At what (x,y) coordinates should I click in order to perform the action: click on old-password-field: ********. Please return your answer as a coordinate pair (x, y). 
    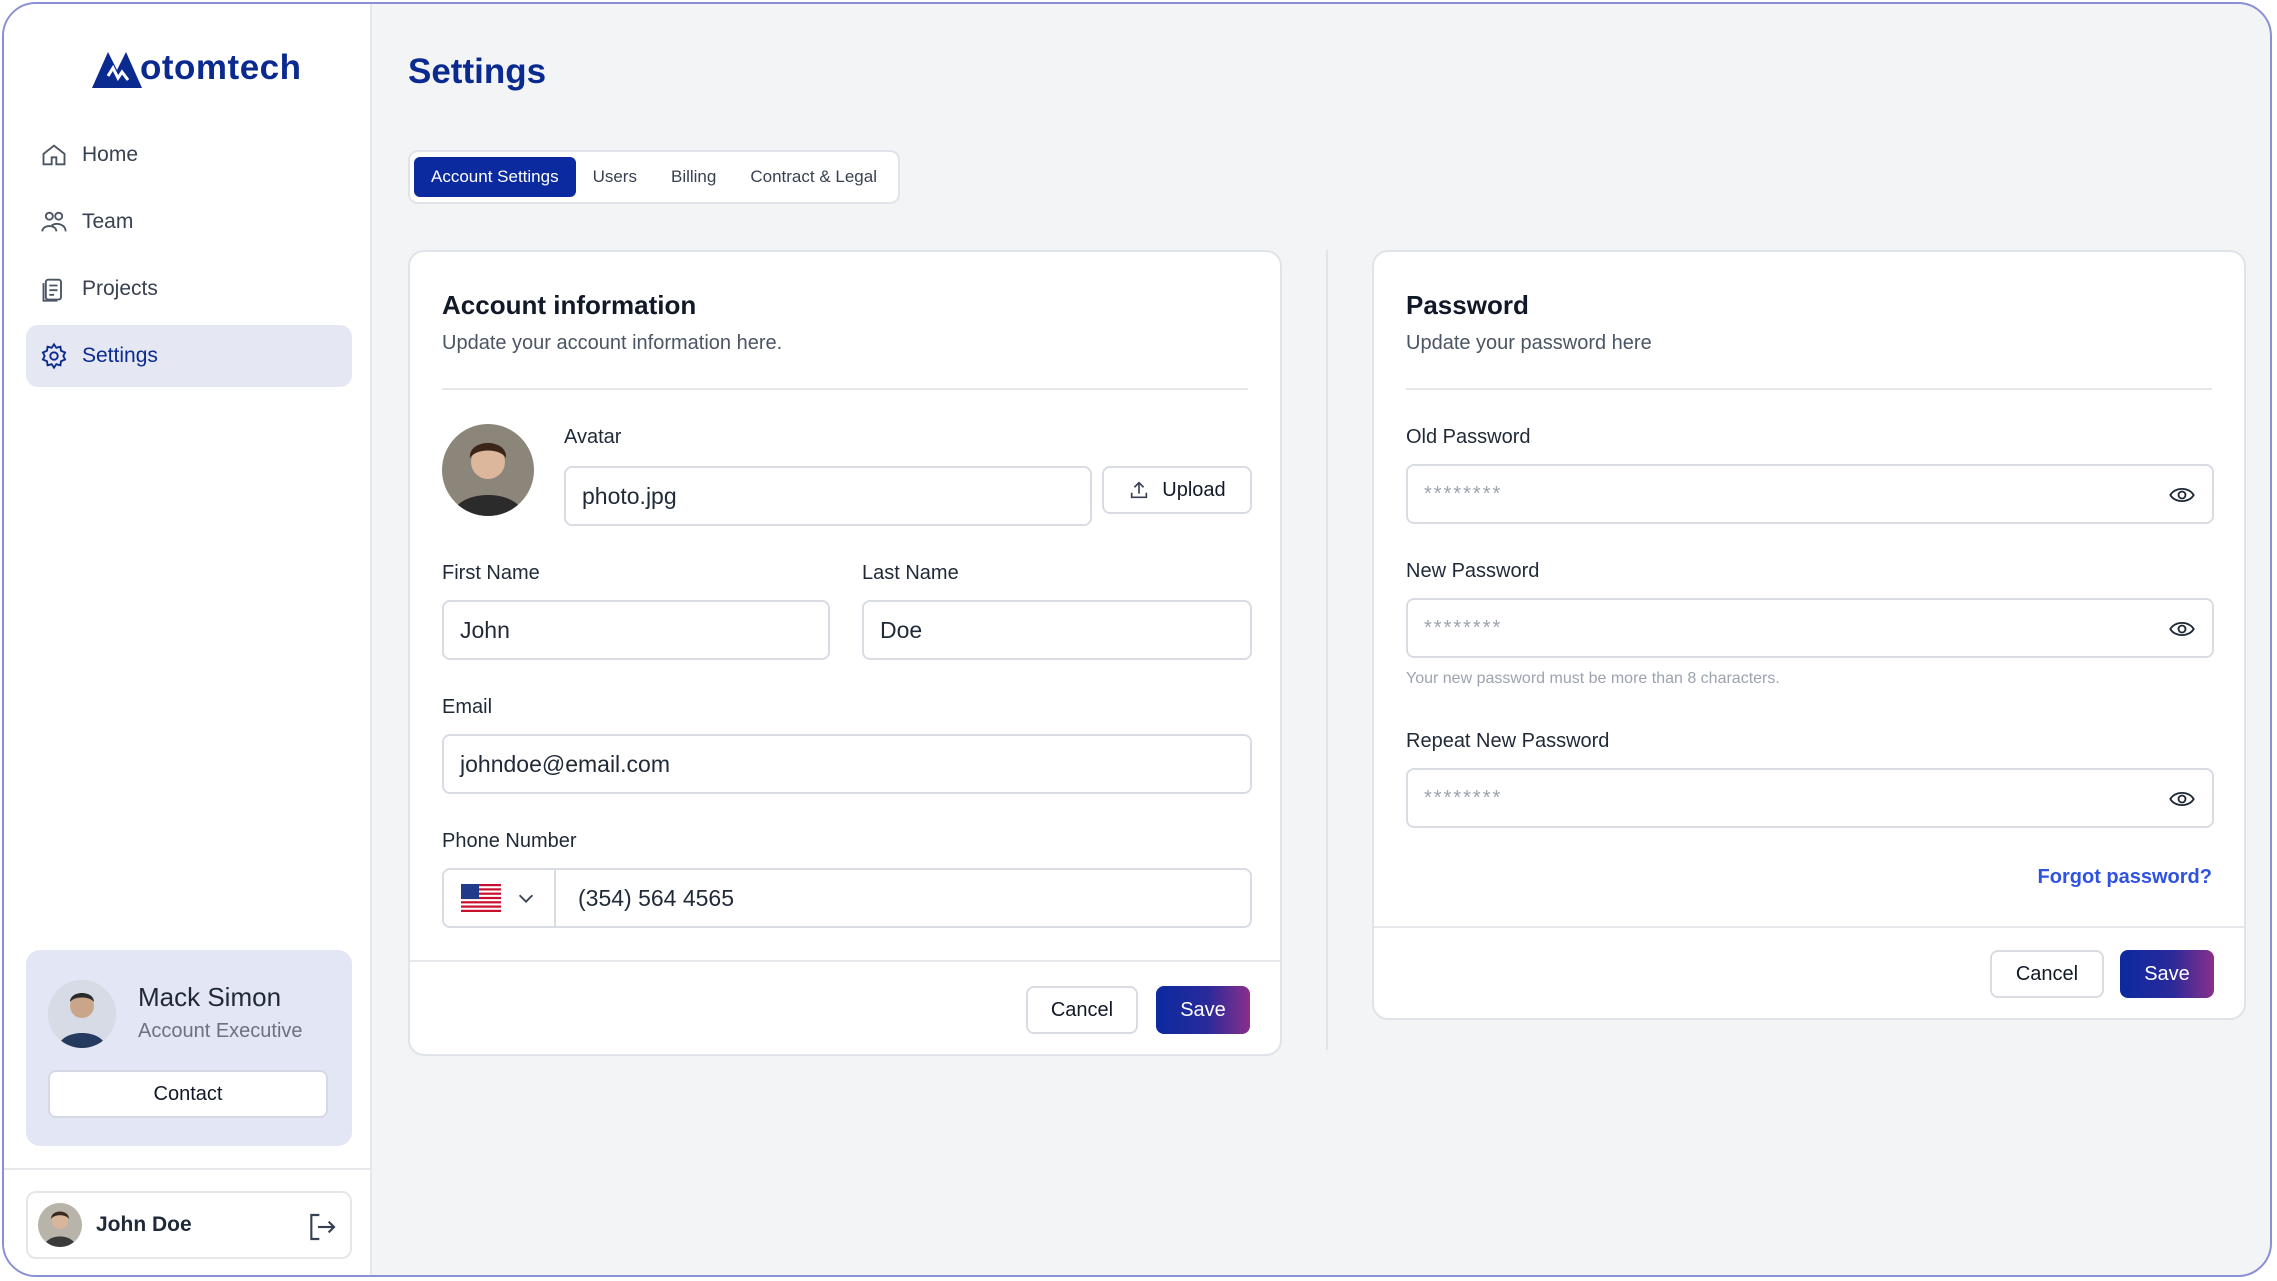
    Looking at the image, I should click on (1810, 494).